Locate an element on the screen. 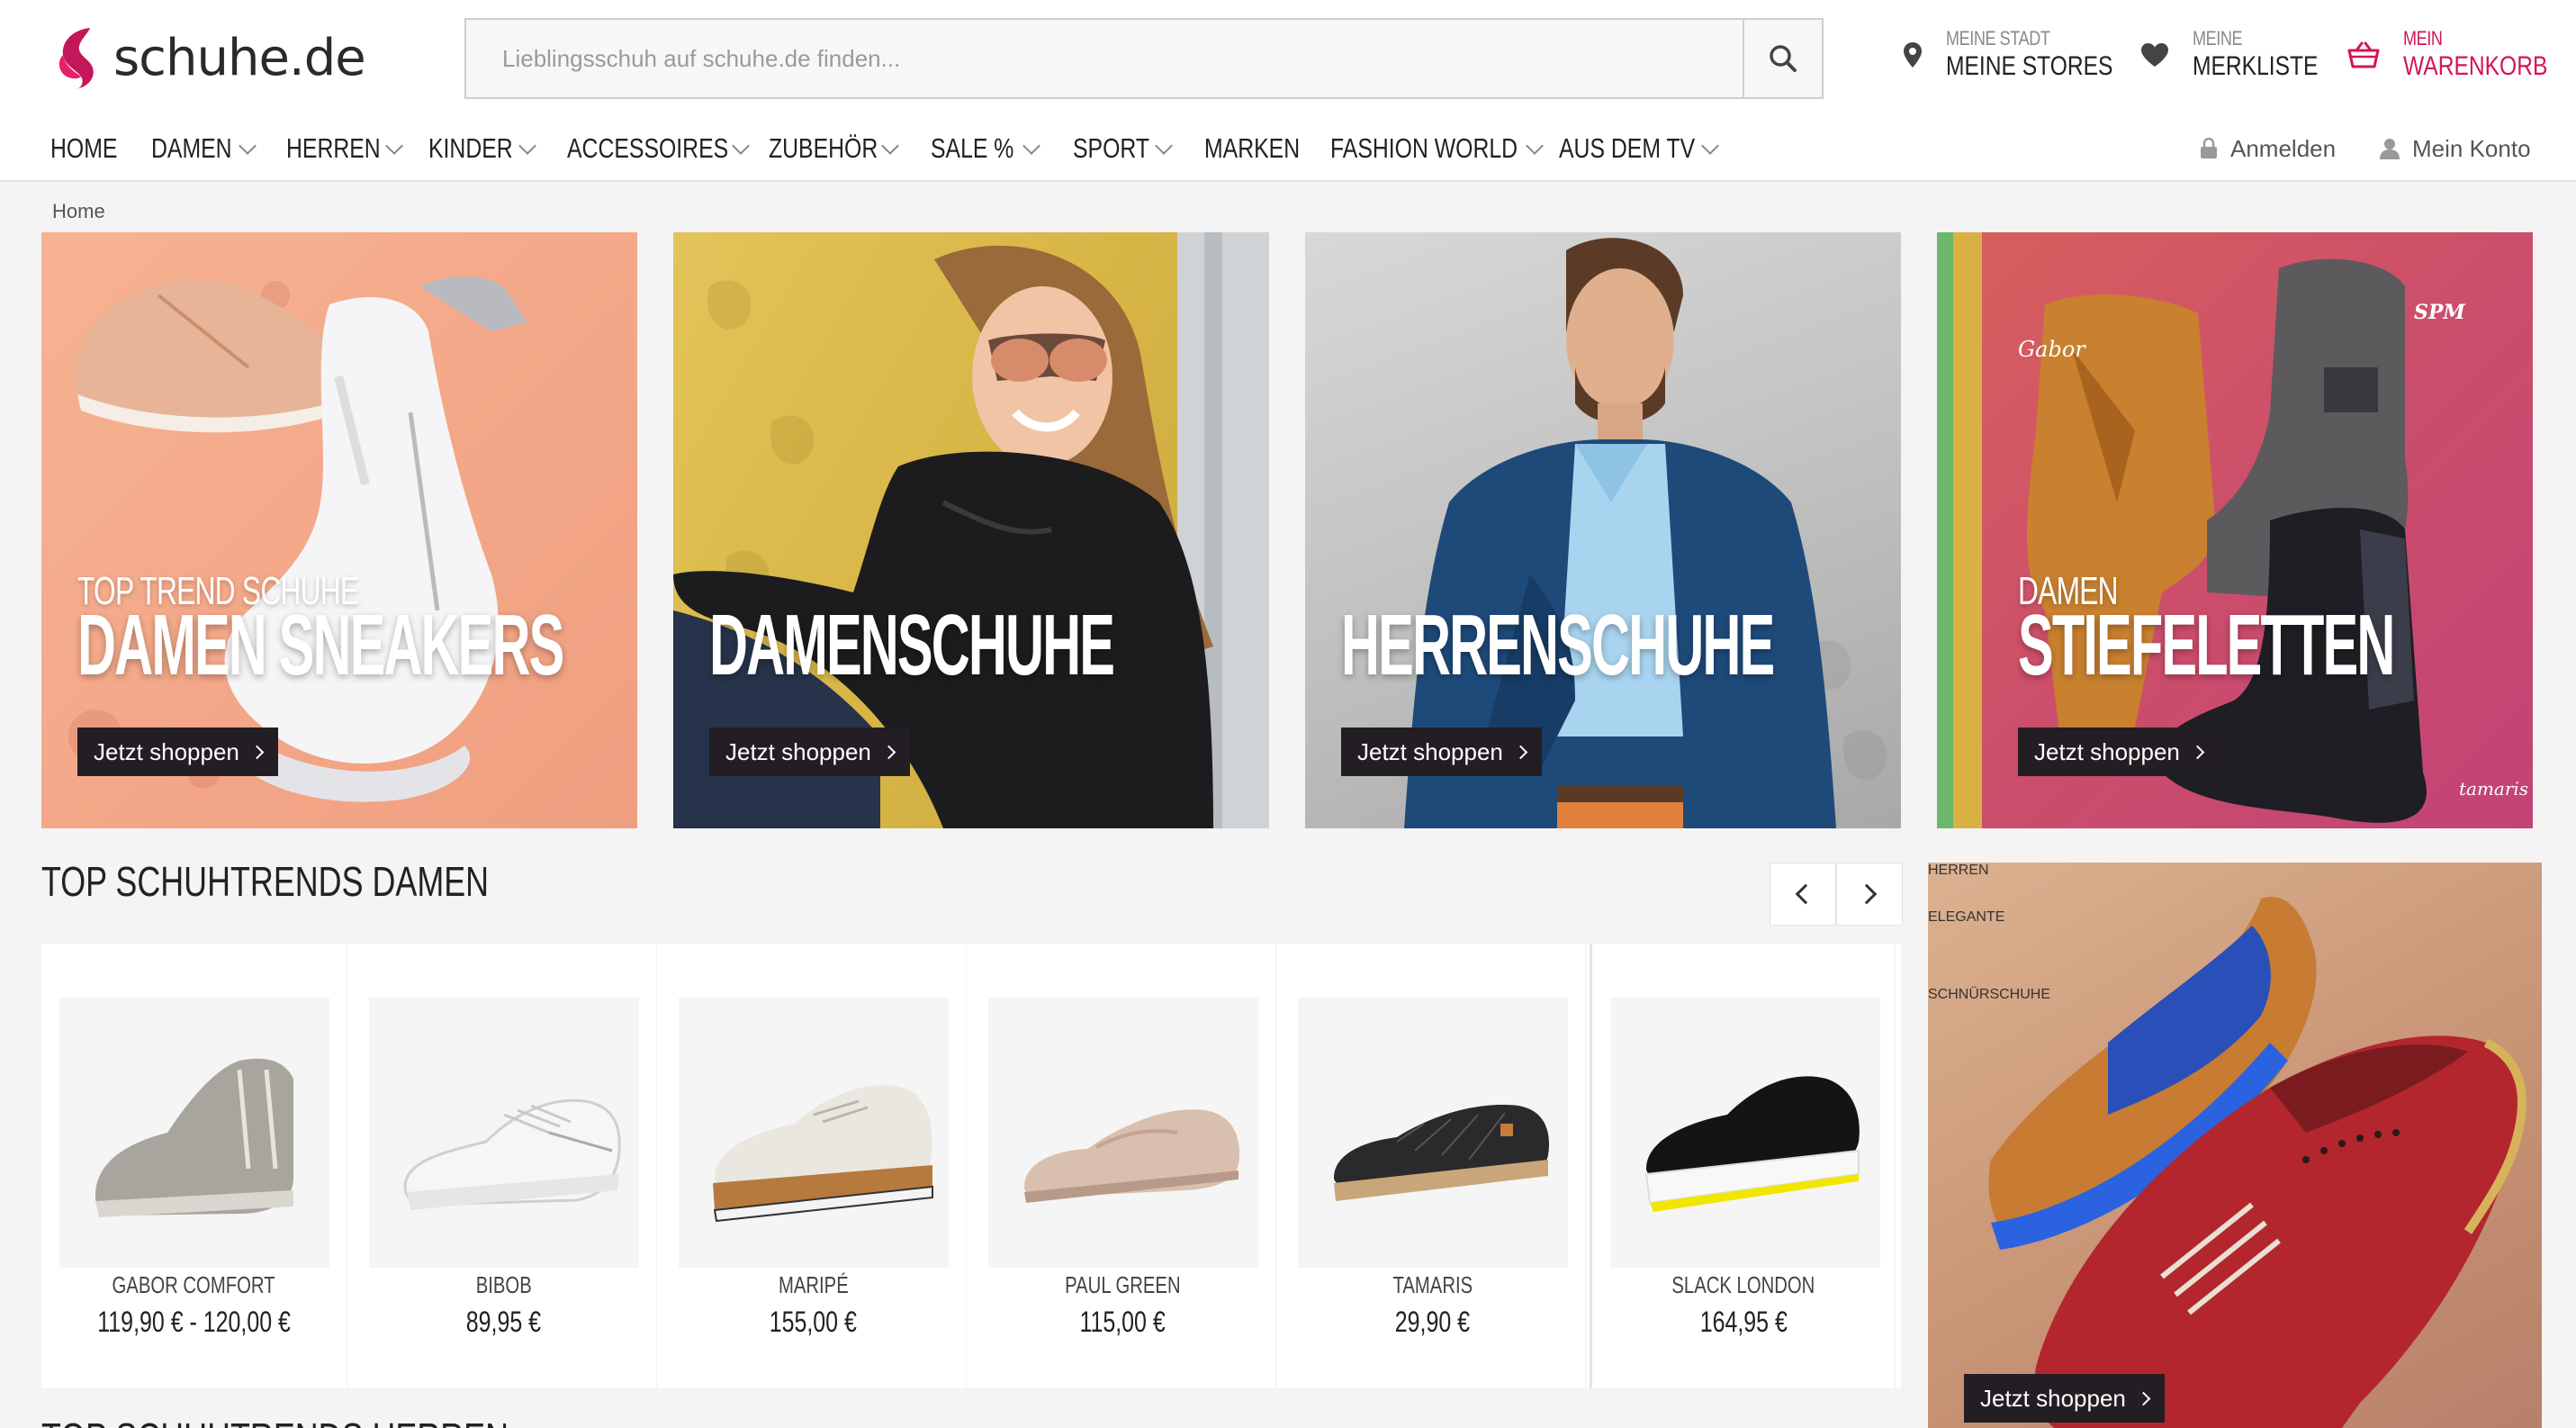 Image resolution: width=2576 pixels, height=1428 pixels. nav-label: KINDER is located at coordinates (470, 148).